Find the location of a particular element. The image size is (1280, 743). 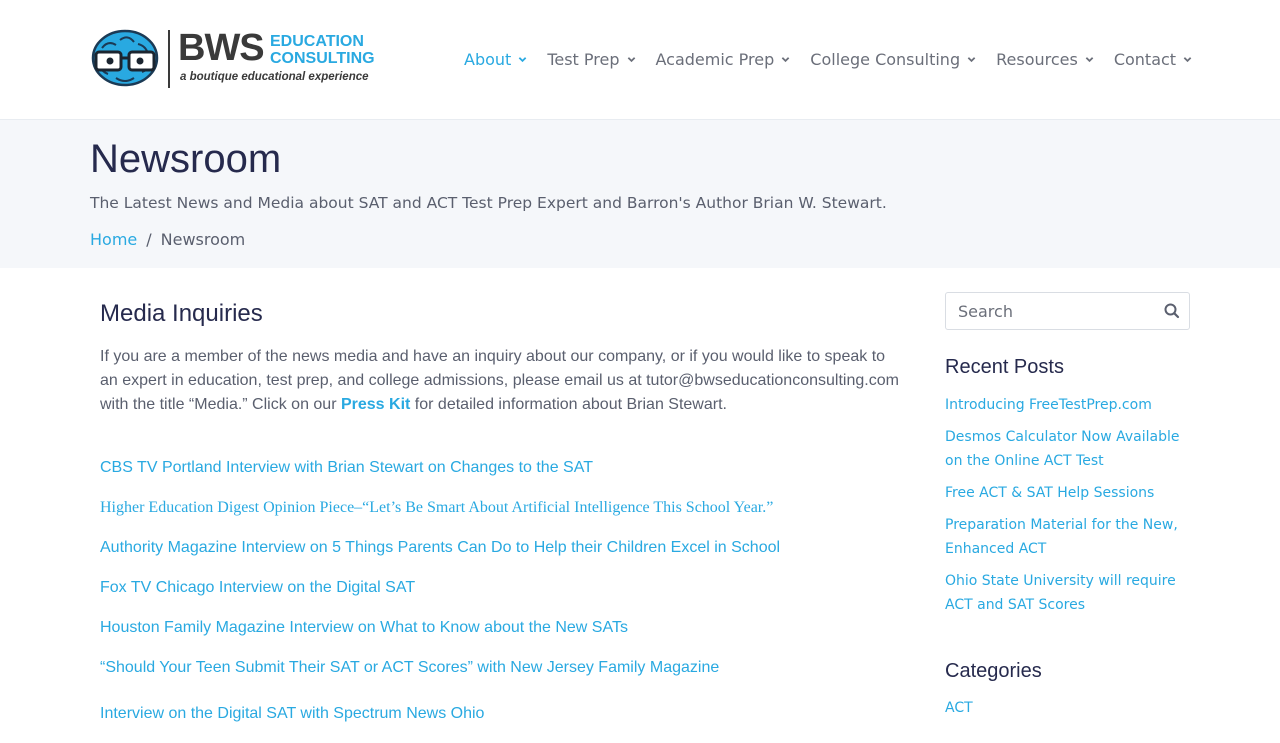

search-form is located at coordinates (1067, 311).